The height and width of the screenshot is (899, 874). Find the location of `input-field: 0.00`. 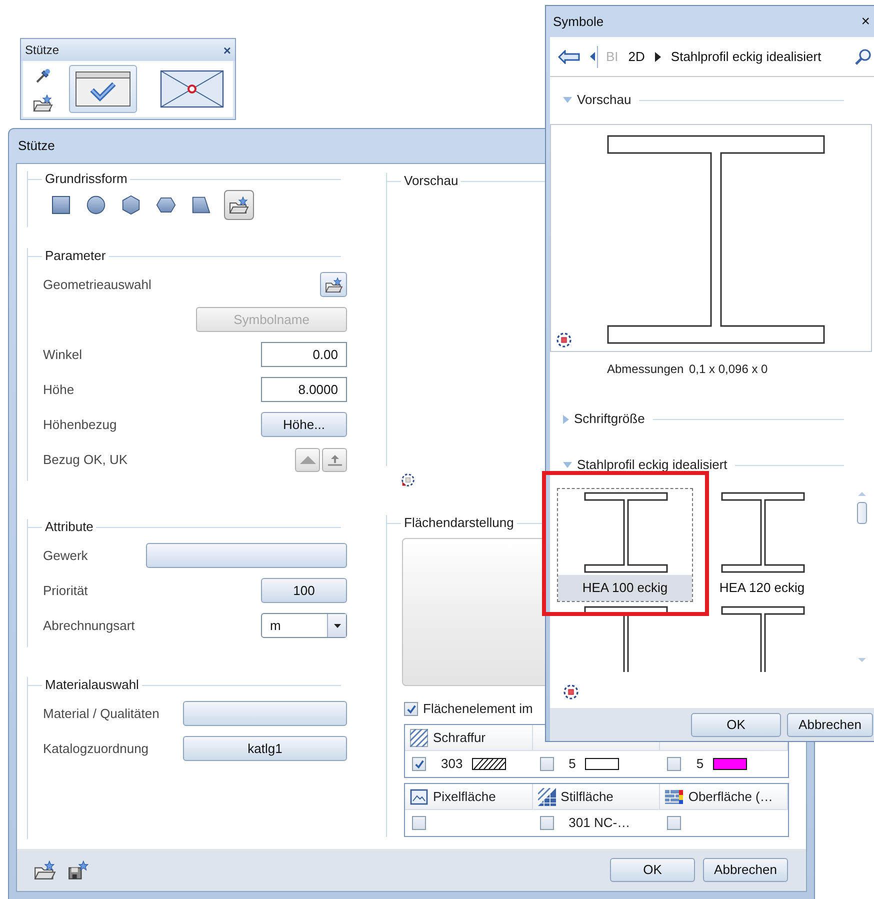

input-field: 0.00 is located at coordinates (304, 354).